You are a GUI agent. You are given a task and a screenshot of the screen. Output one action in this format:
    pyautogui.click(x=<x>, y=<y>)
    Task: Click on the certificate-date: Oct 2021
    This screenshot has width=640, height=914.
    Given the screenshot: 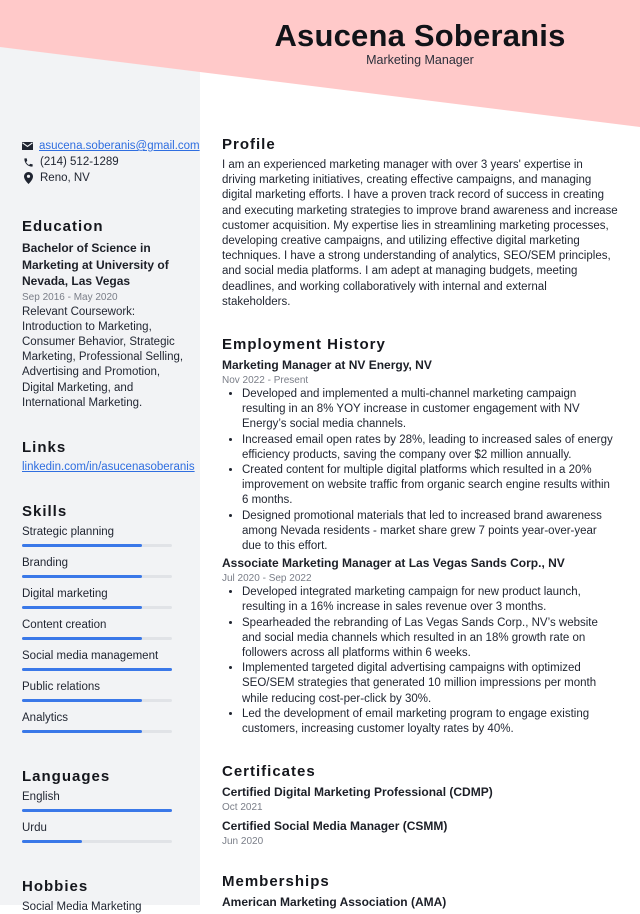 What is the action you would take?
    pyautogui.click(x=242, y=808)
    